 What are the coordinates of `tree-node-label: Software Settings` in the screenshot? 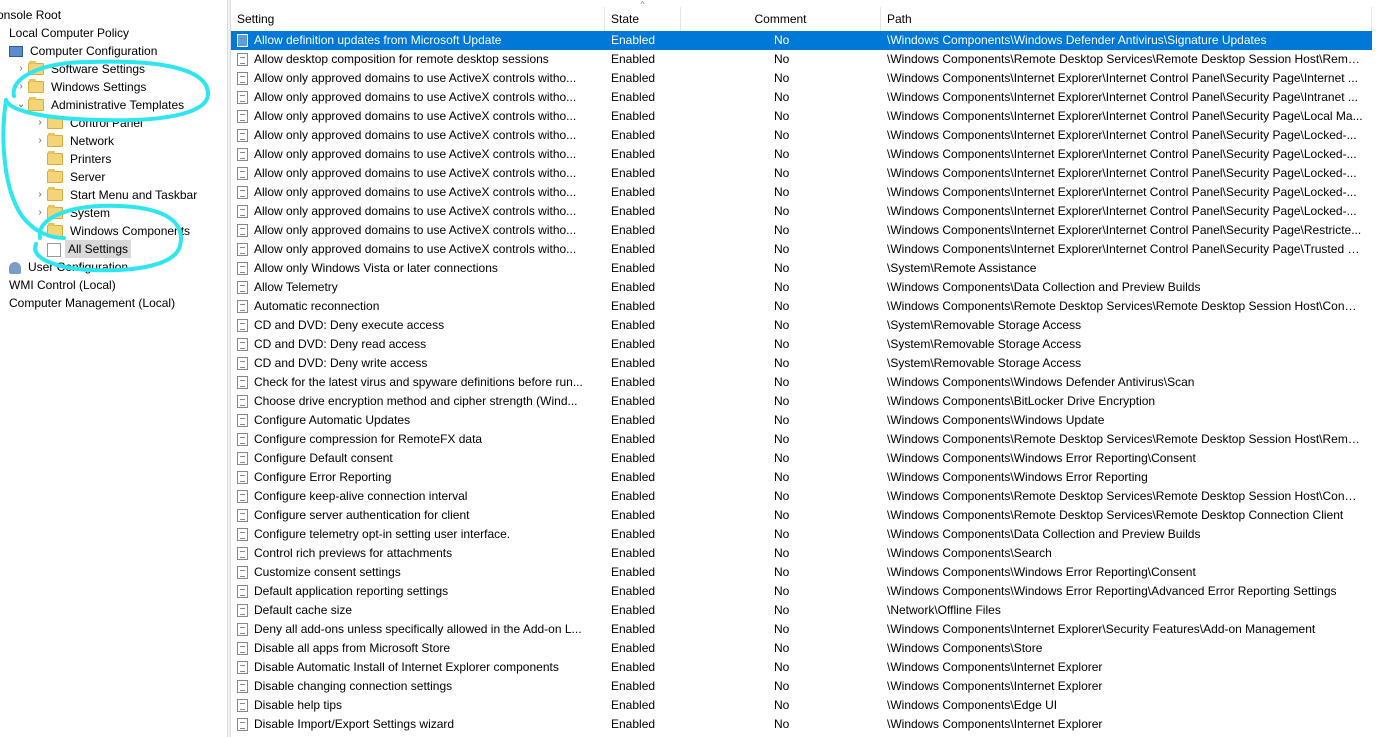 It's located at (98, 69).